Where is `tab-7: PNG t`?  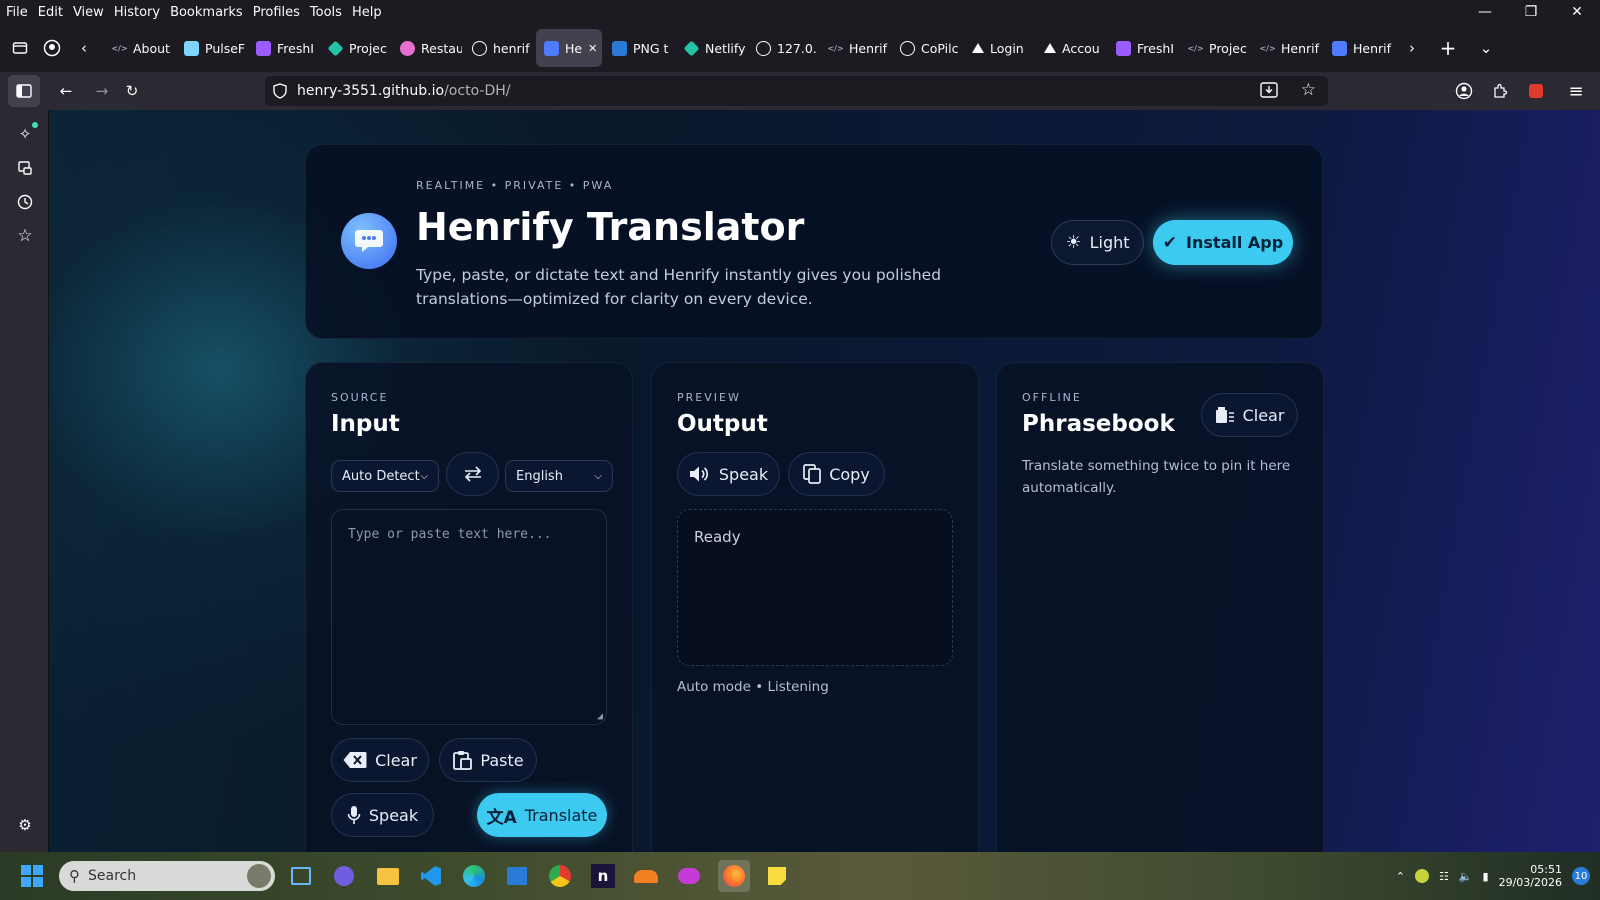
tab-7: PNG t is located at coordinates (639, 48).